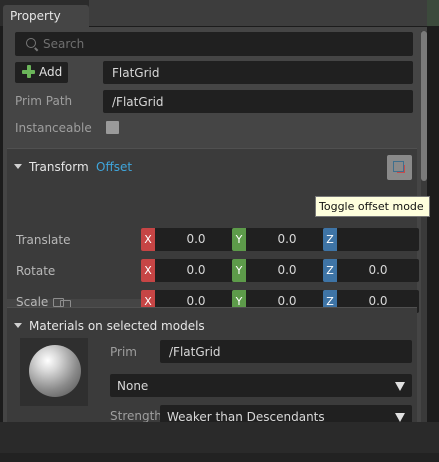 The image size is (439, 462). Describe the element at coordinates (261, 385) in the screenshot. I see `material-select: None` at that location.